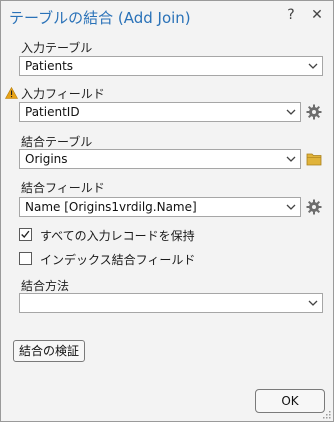 The image size is (334, 422). Describe the element at coordinates (49, 351) in the screenshot. I see `validate-join-button: 結合の検証` at that location.